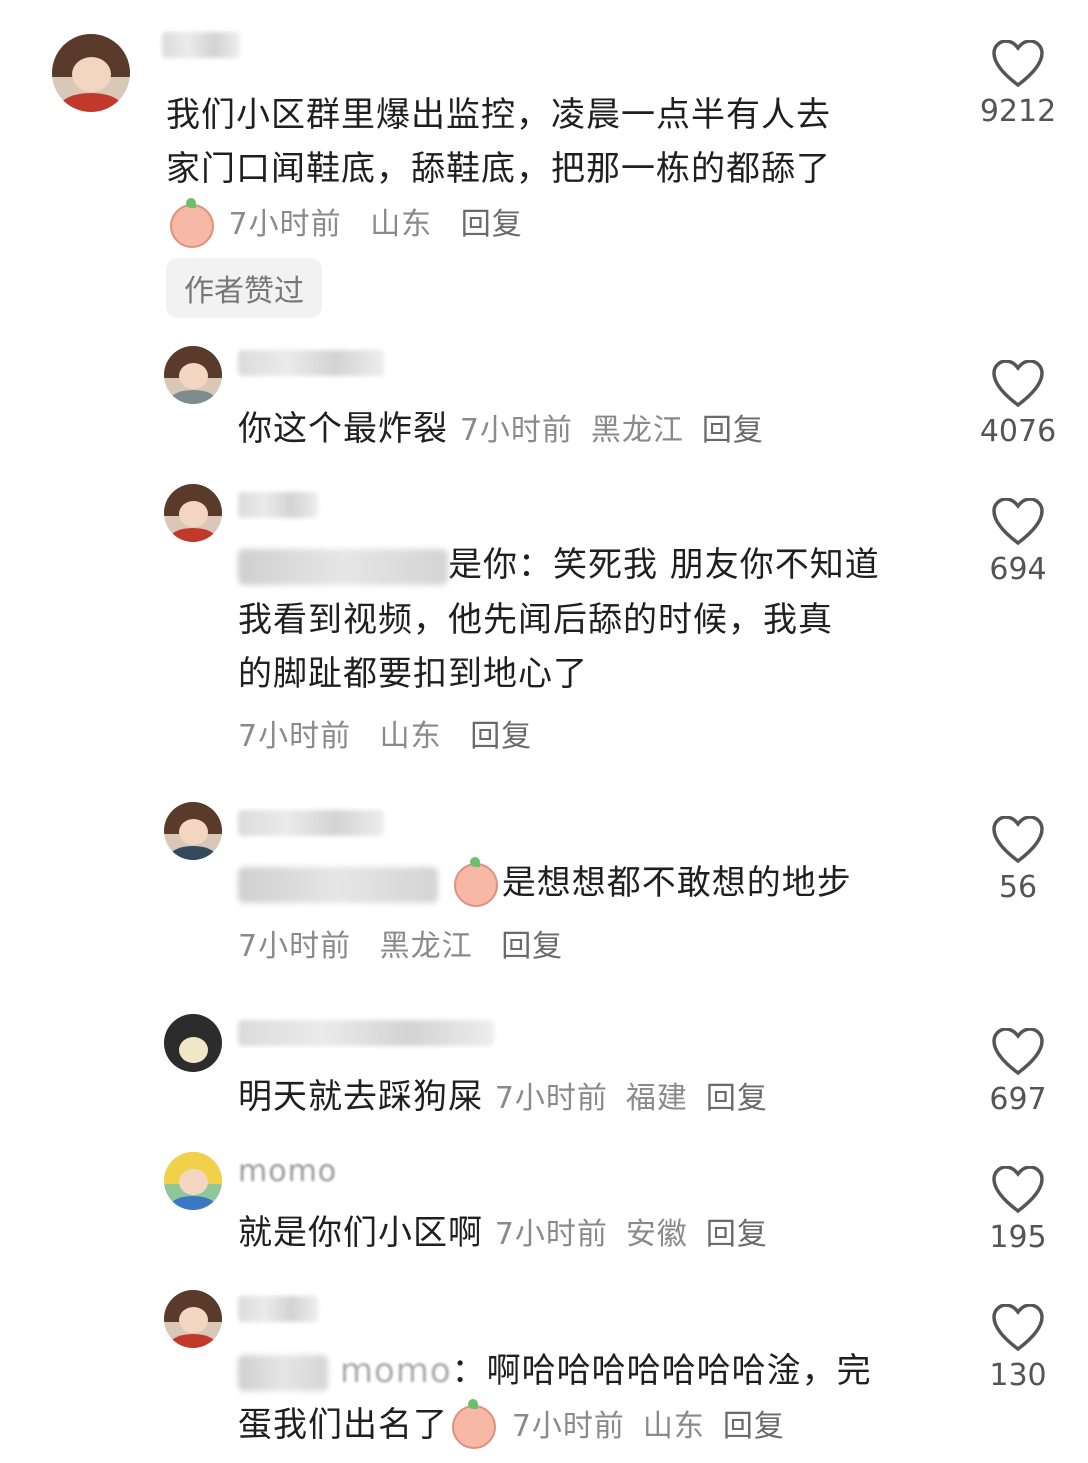  What do you see at coordinates (1018, 569) in the screenshot?
I see `like-count: 694` at bounding box center [1018, 569].